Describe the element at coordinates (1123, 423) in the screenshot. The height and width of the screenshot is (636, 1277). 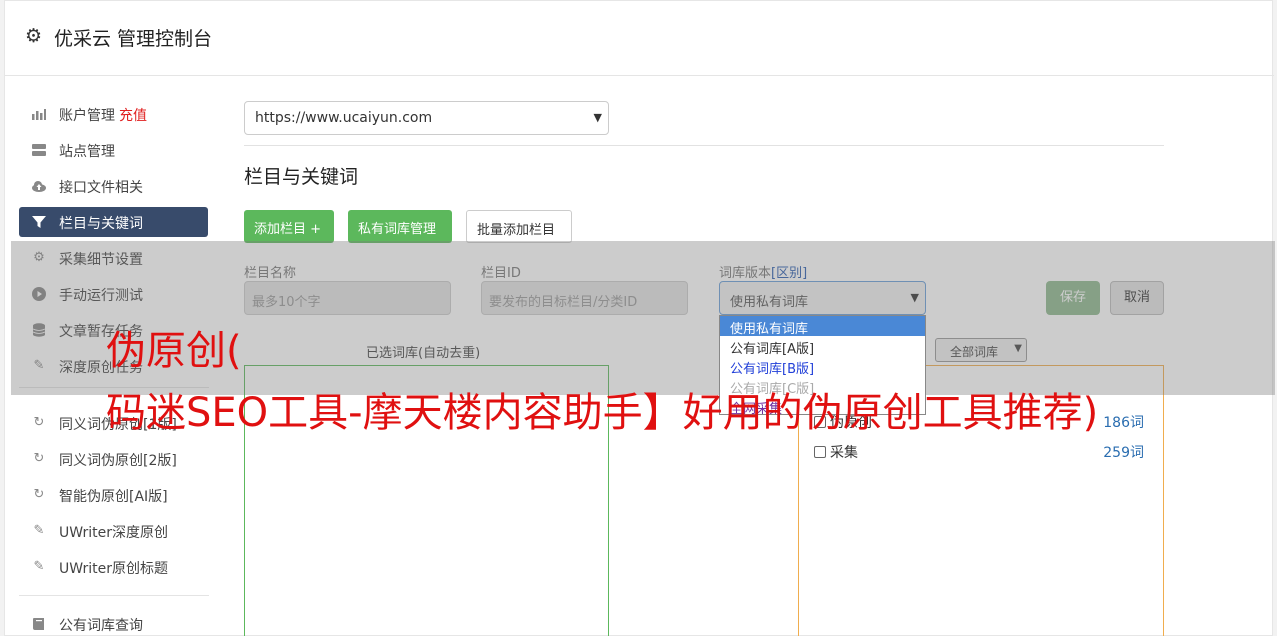
I see `lib-item-count: 186词` at that location.